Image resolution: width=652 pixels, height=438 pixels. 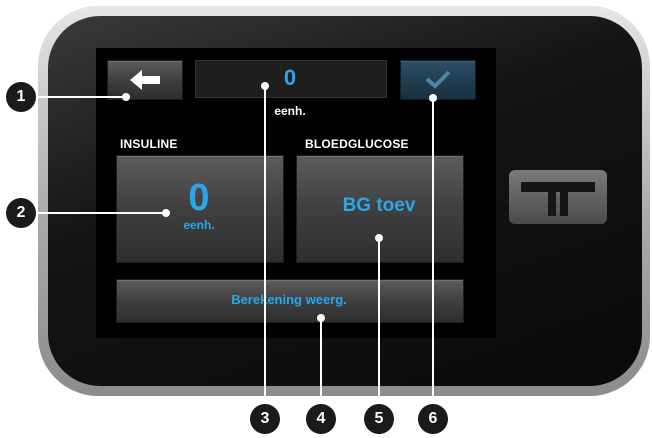 I want to click on back-button, so click(x=145, y=80).